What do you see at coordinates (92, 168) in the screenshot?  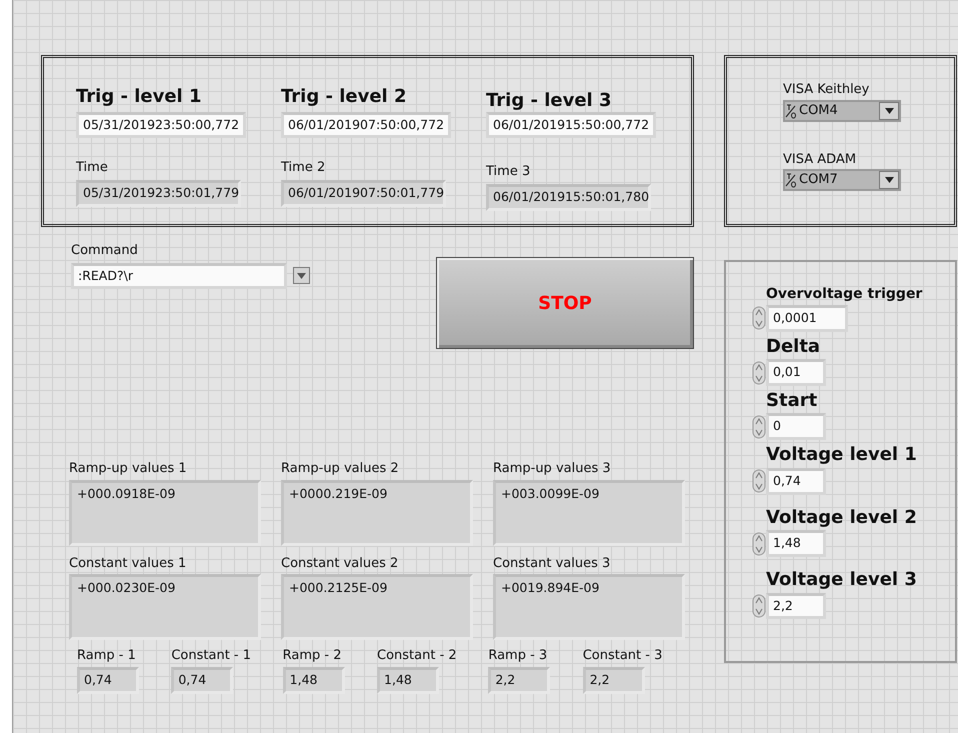 I see `time-label: Time` at bounding box center [92, 168].